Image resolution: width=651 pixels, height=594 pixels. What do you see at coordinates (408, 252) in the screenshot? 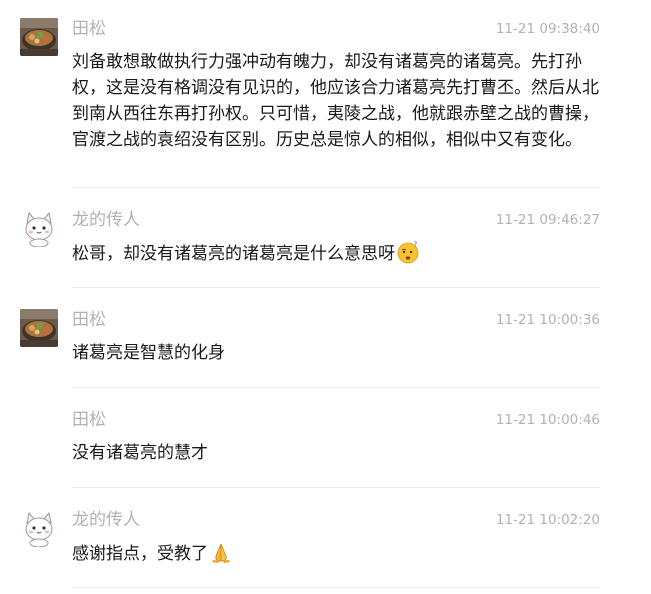
I see `thinking-face-emoji-icon: ?` at bounding box center [408, 252].